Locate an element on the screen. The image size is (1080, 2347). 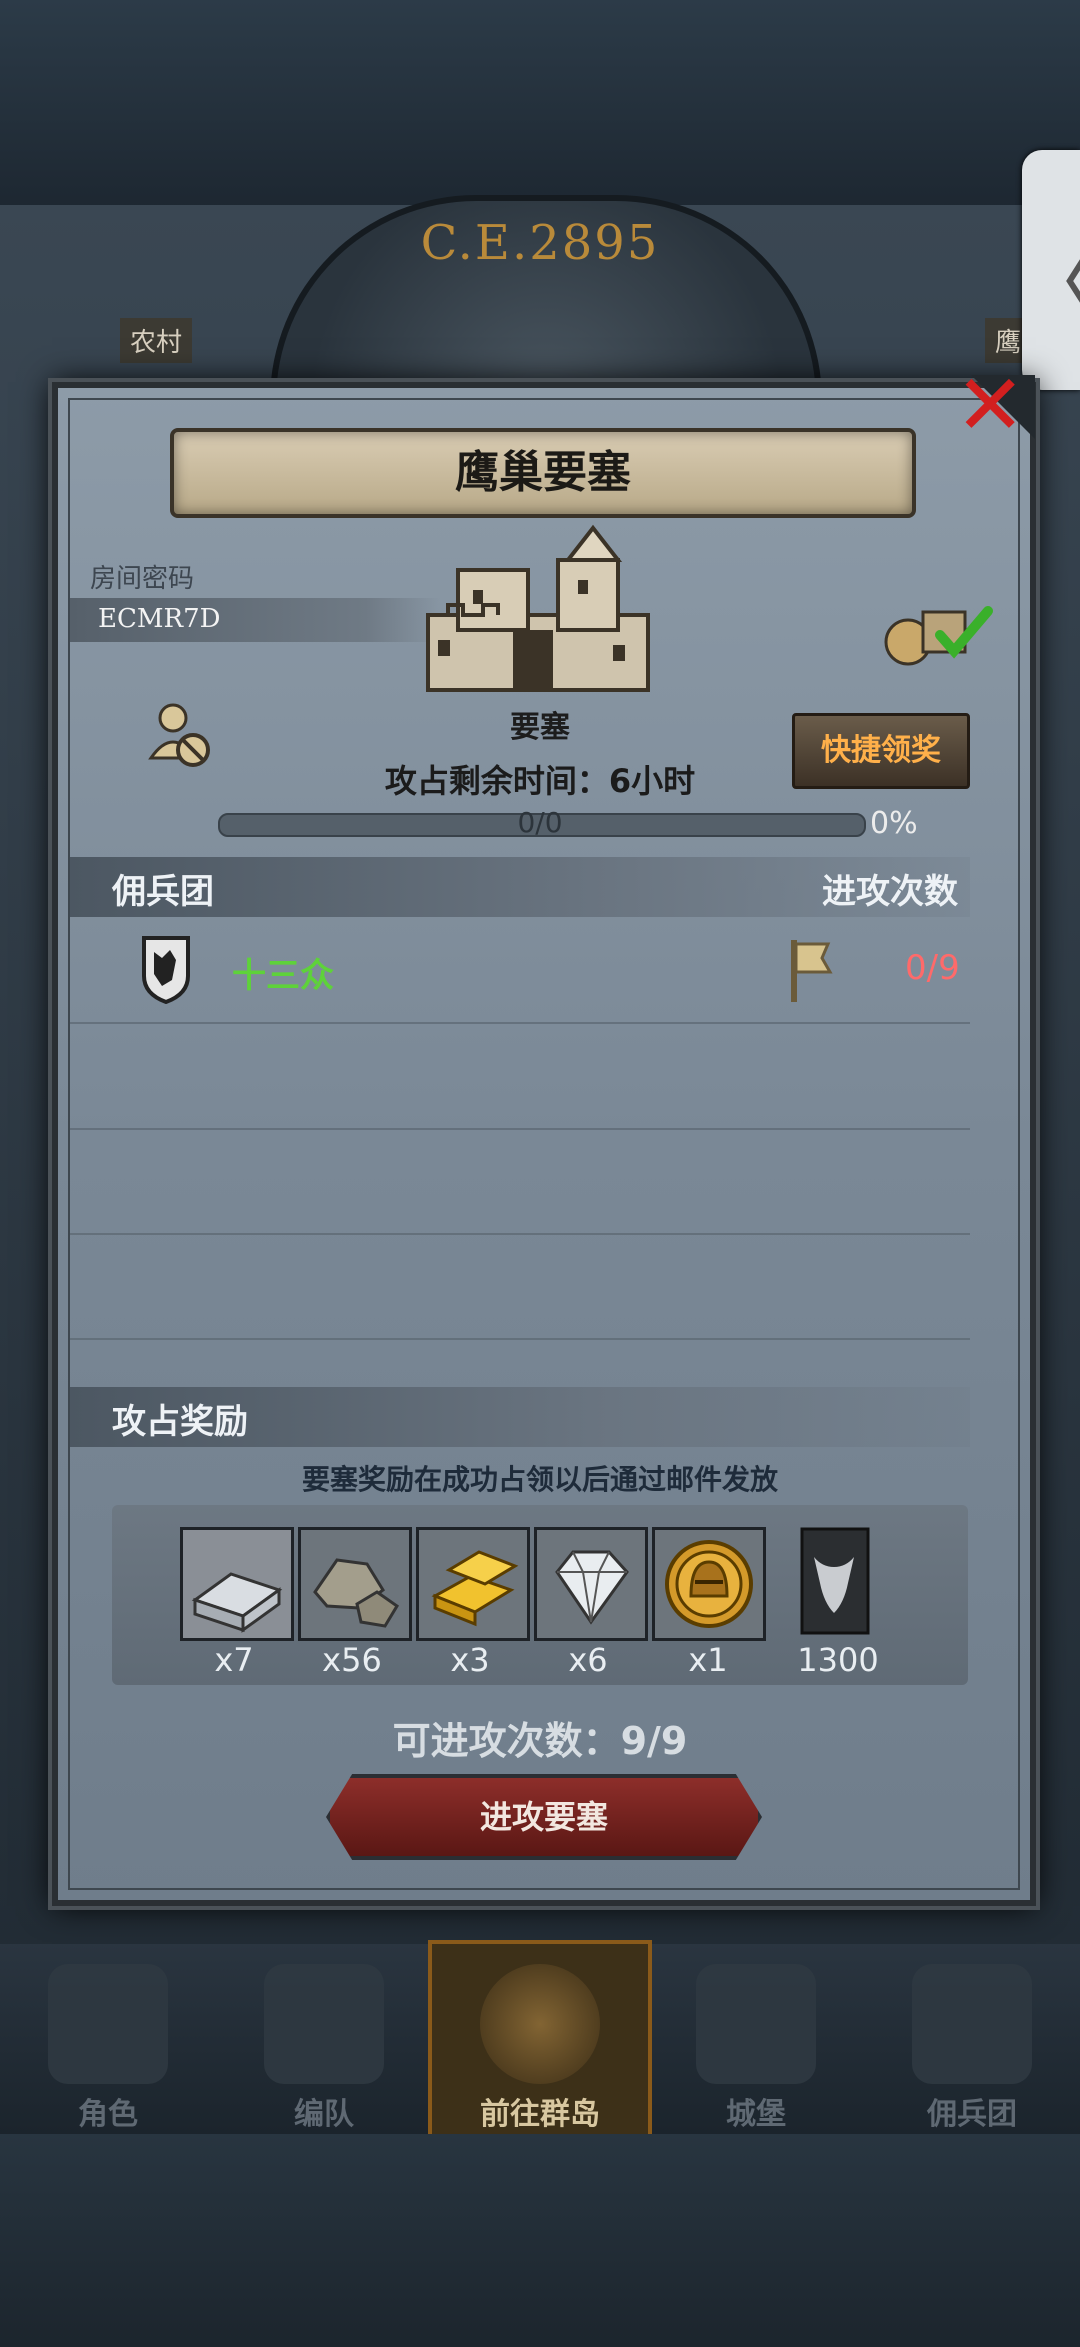
close-button: ✕ is located at coordinates (995, 409).